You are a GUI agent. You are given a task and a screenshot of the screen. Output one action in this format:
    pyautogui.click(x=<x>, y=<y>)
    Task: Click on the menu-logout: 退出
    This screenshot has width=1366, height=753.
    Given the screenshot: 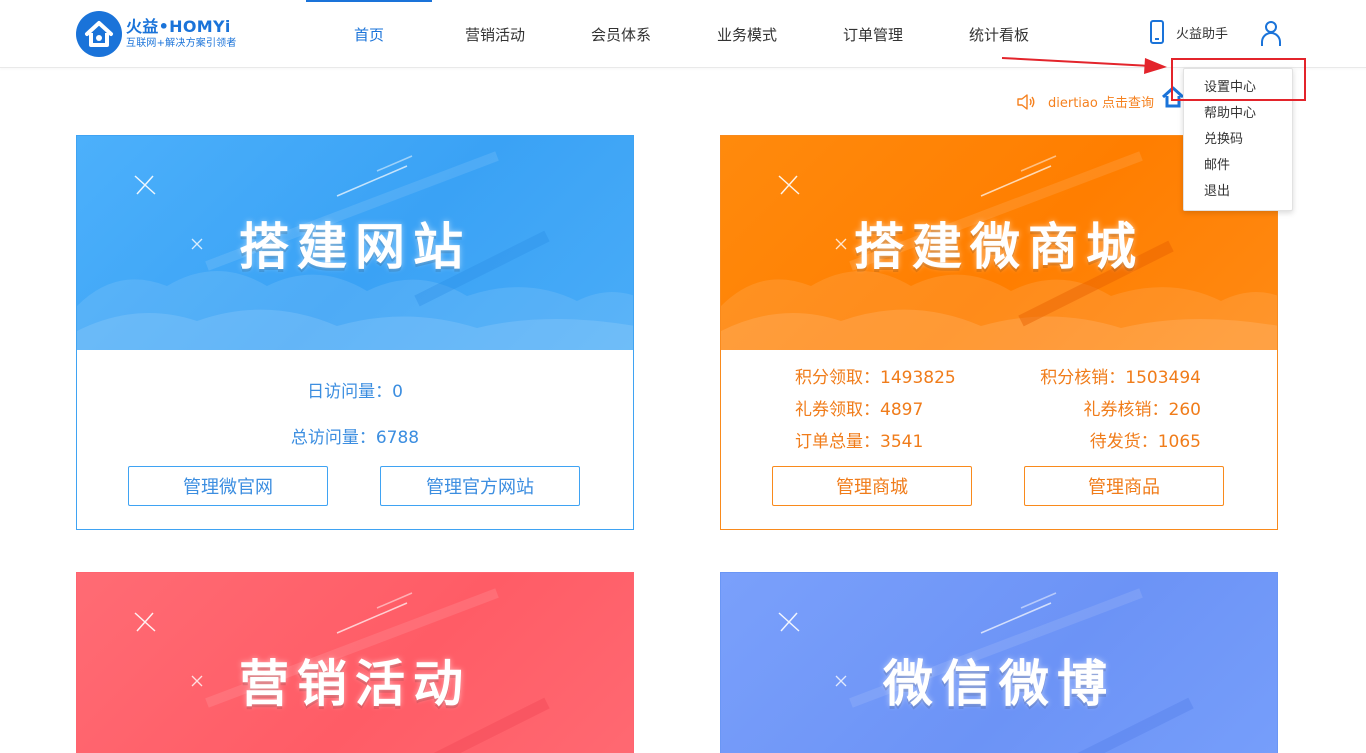 What is the action you would take?
    pyautogui.click(x=1238, y=192)
    